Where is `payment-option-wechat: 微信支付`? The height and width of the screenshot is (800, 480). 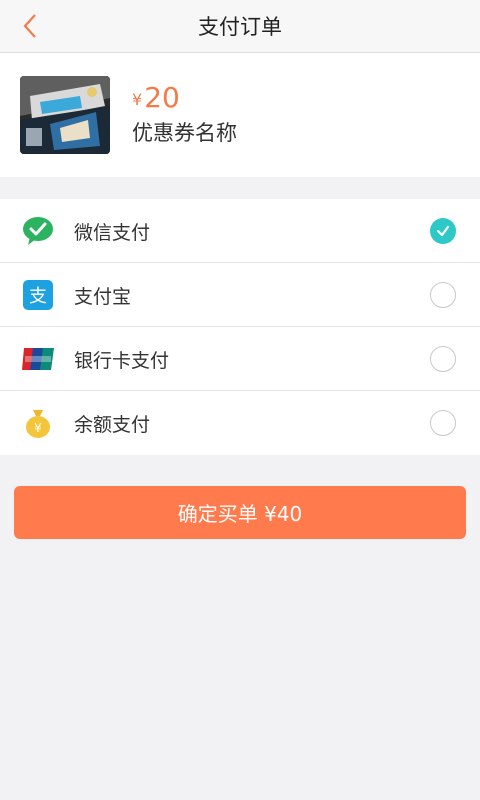 payment-option-wechat: 微信支付 is located at coordinates (240, 231).